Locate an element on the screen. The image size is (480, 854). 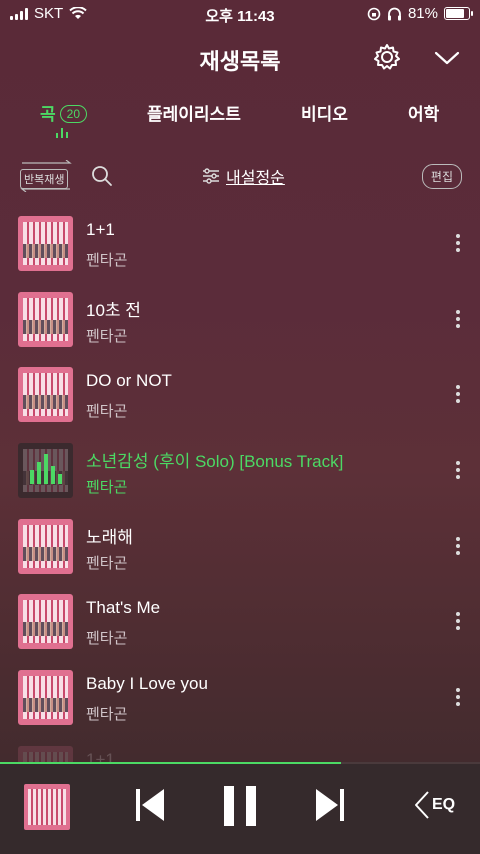
next-icon is located at coordinates (330, 805).